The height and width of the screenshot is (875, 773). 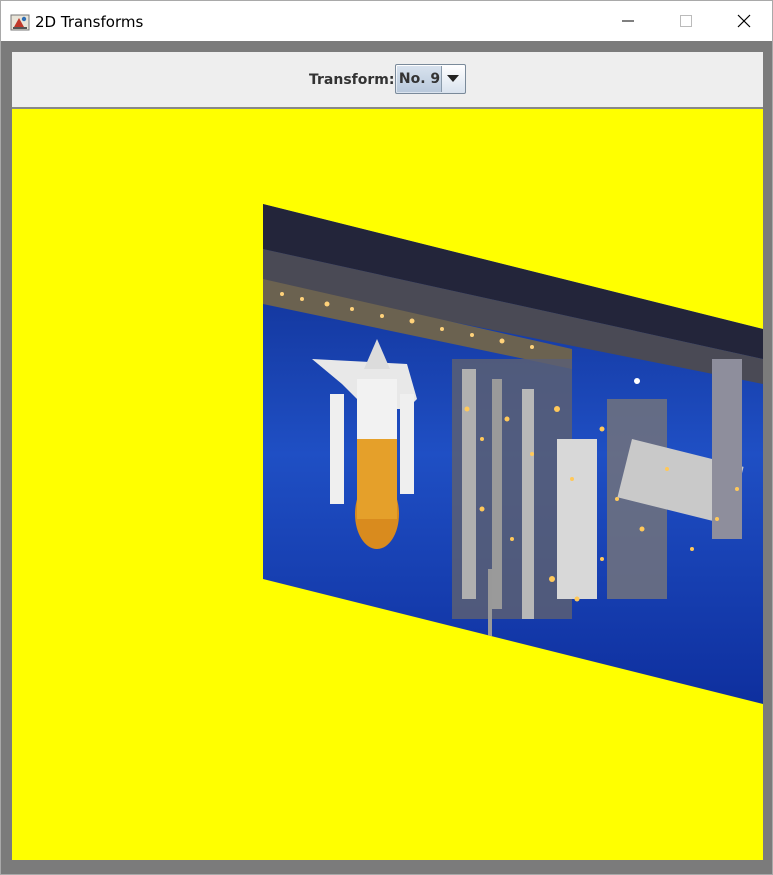 I want to click on dropdown-button, so click(x=452, y=79).